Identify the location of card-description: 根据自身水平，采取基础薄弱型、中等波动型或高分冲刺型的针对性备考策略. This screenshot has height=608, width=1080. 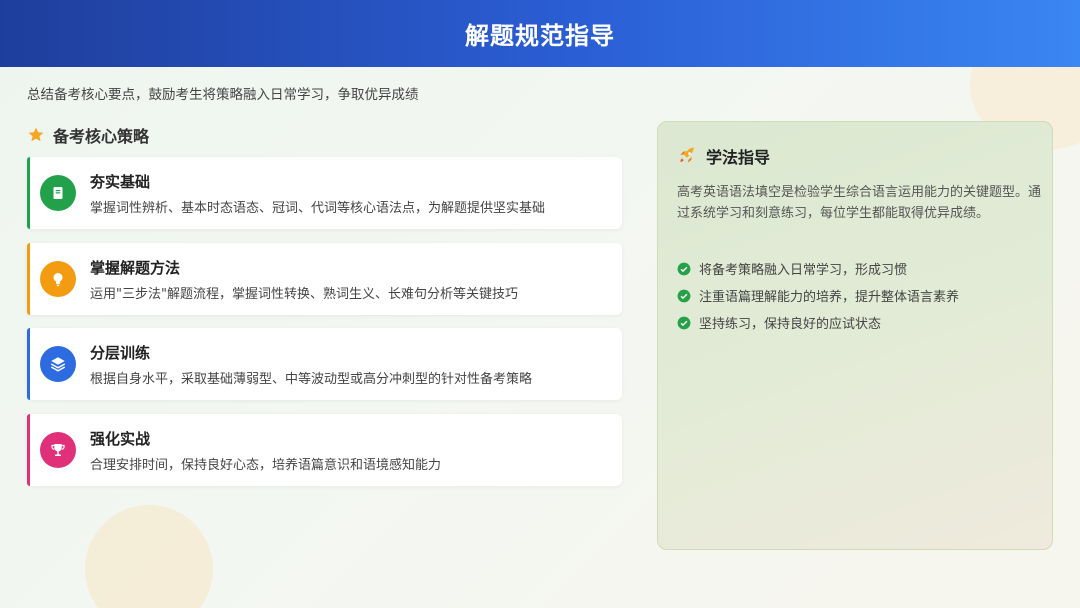
(311, 379).